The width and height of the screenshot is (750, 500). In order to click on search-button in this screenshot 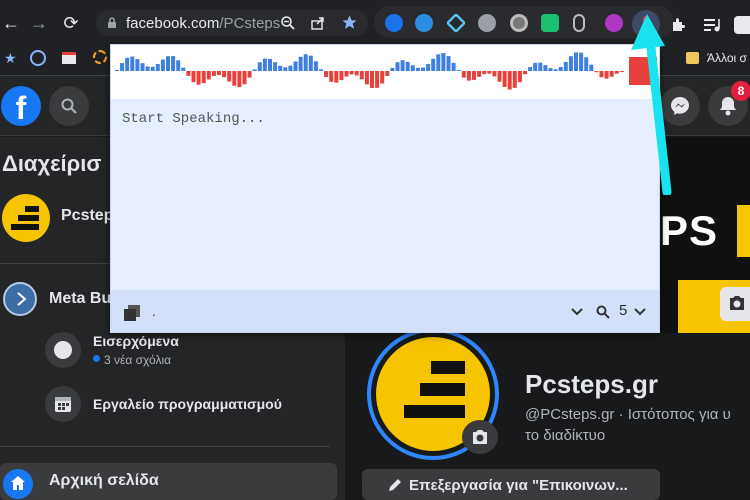, I will do `click(69, 106)`.